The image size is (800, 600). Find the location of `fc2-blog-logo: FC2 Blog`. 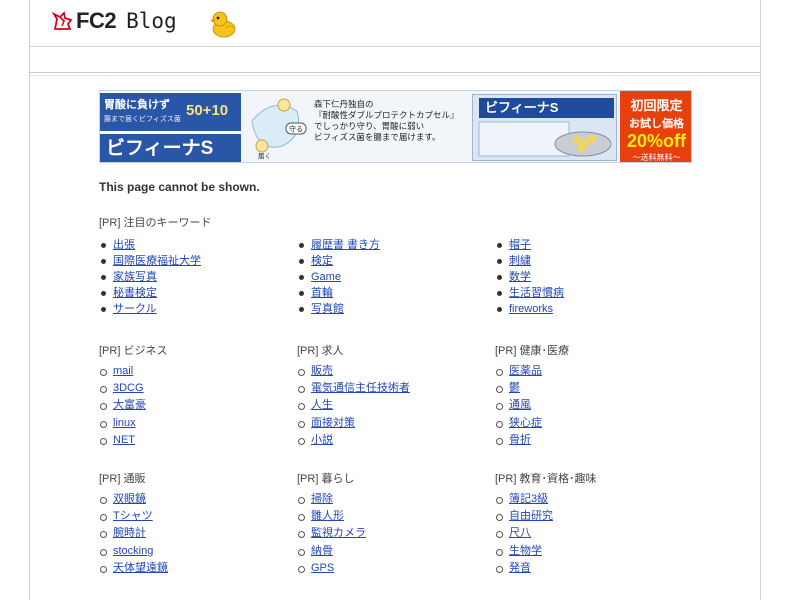

fc2-blog-logo: FC2 Blog is located at coordinates (114, 21).